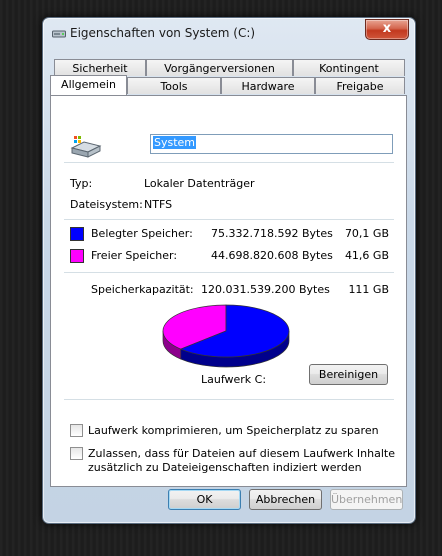  I want to click on cleanup-button: Bereinigen, so click(348, 374).